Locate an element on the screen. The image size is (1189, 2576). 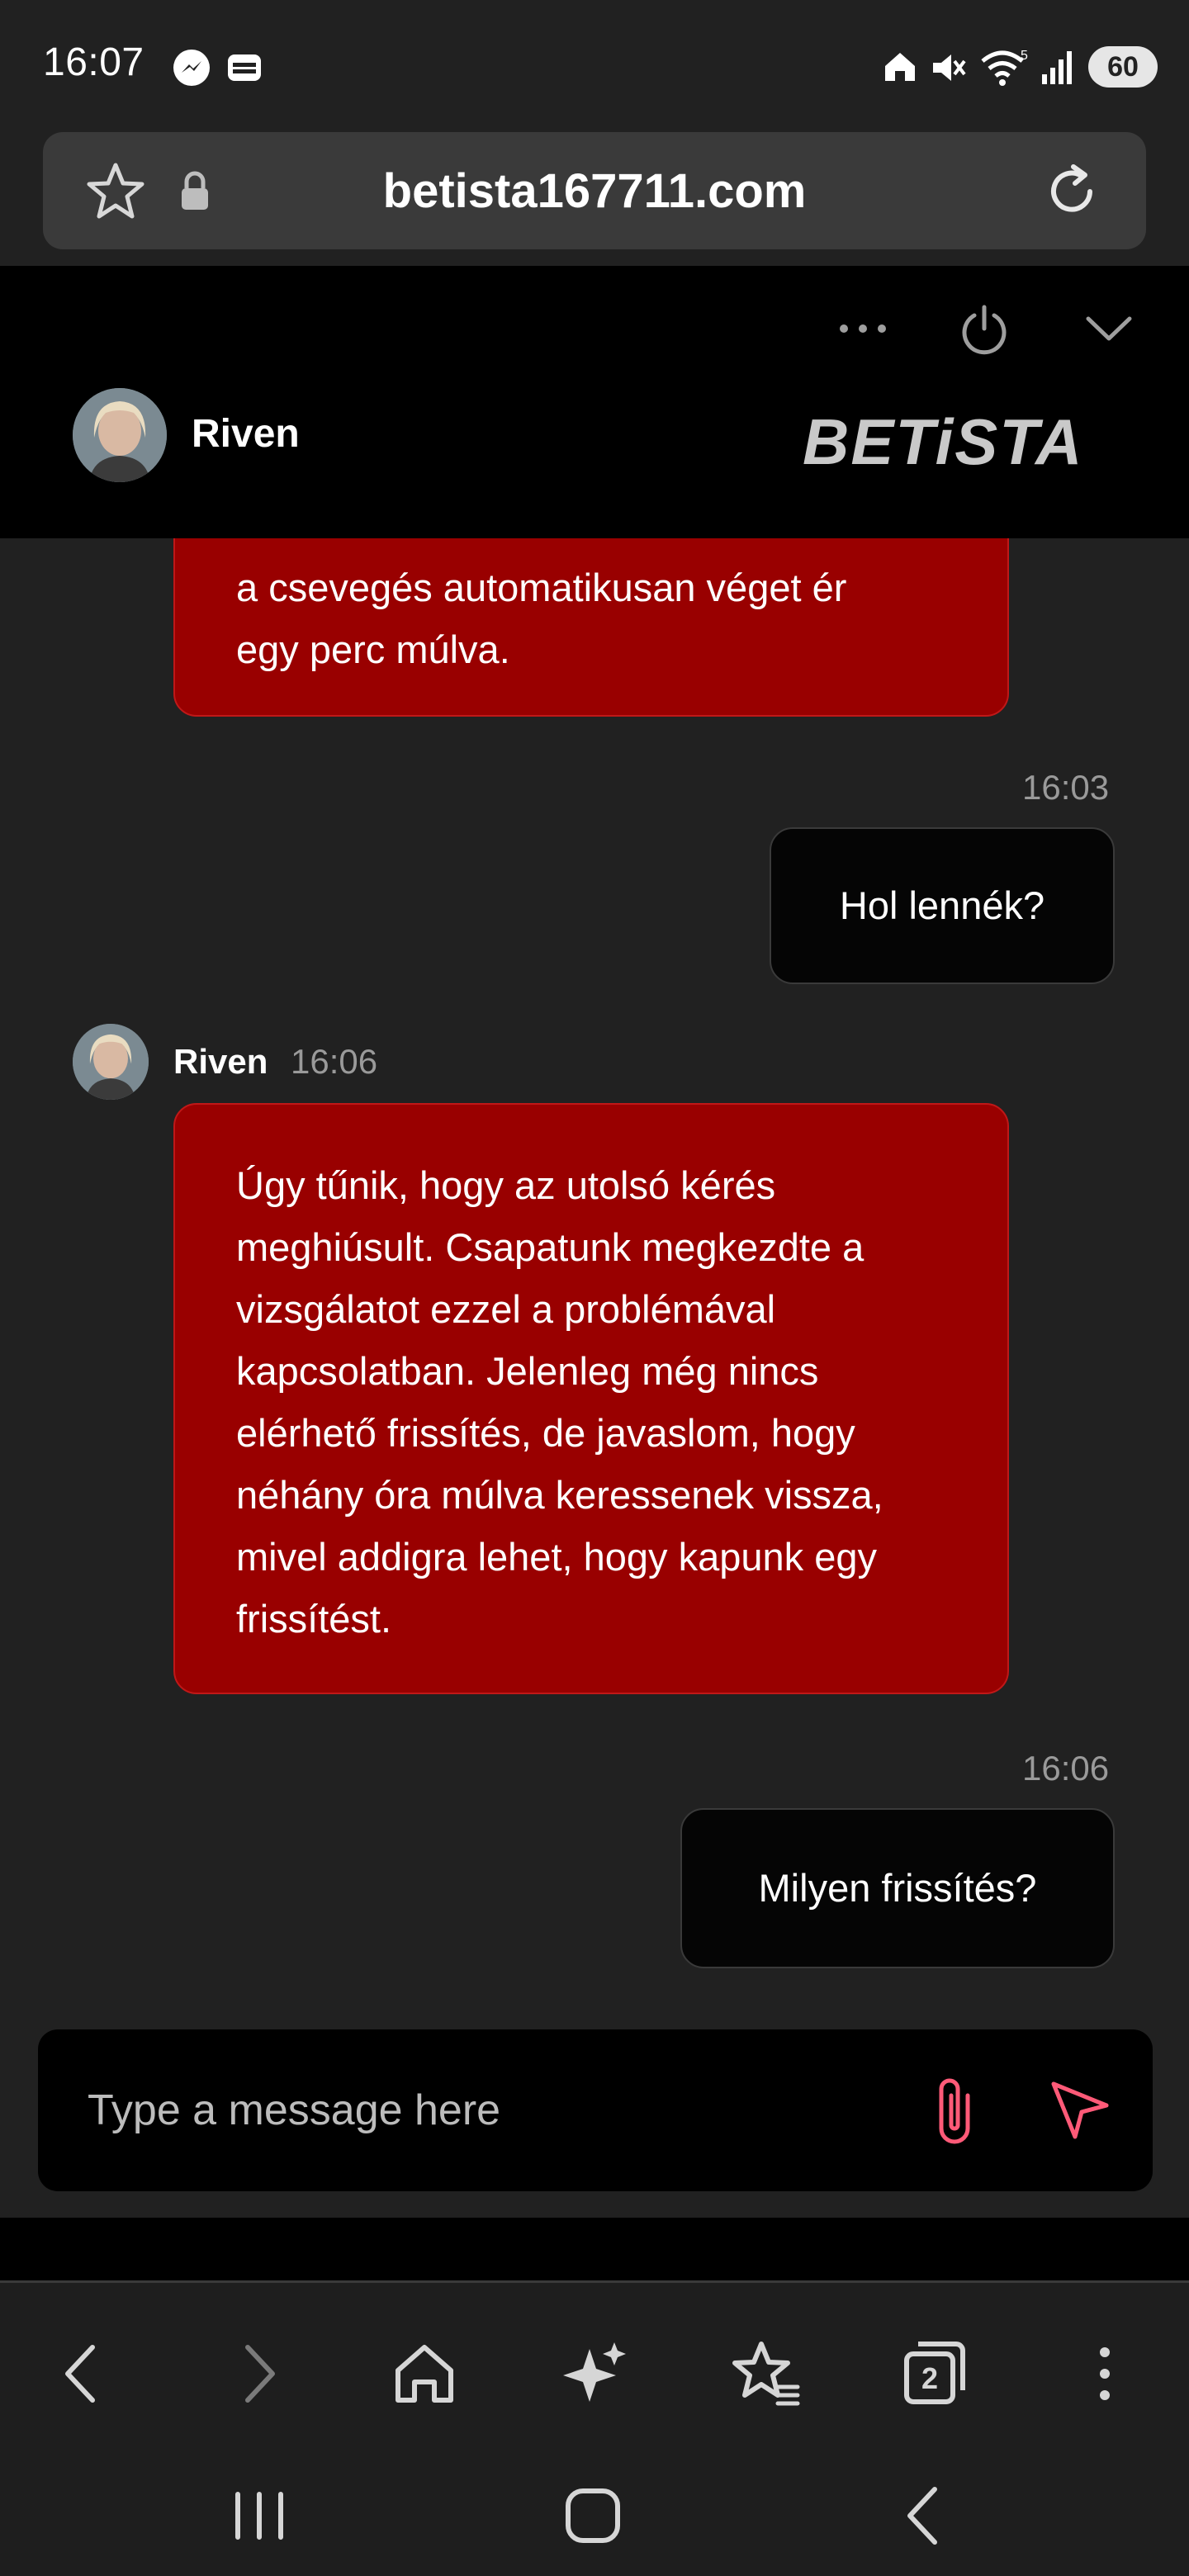
message-text: Hol lennék? is located at coordinates (942, 905).